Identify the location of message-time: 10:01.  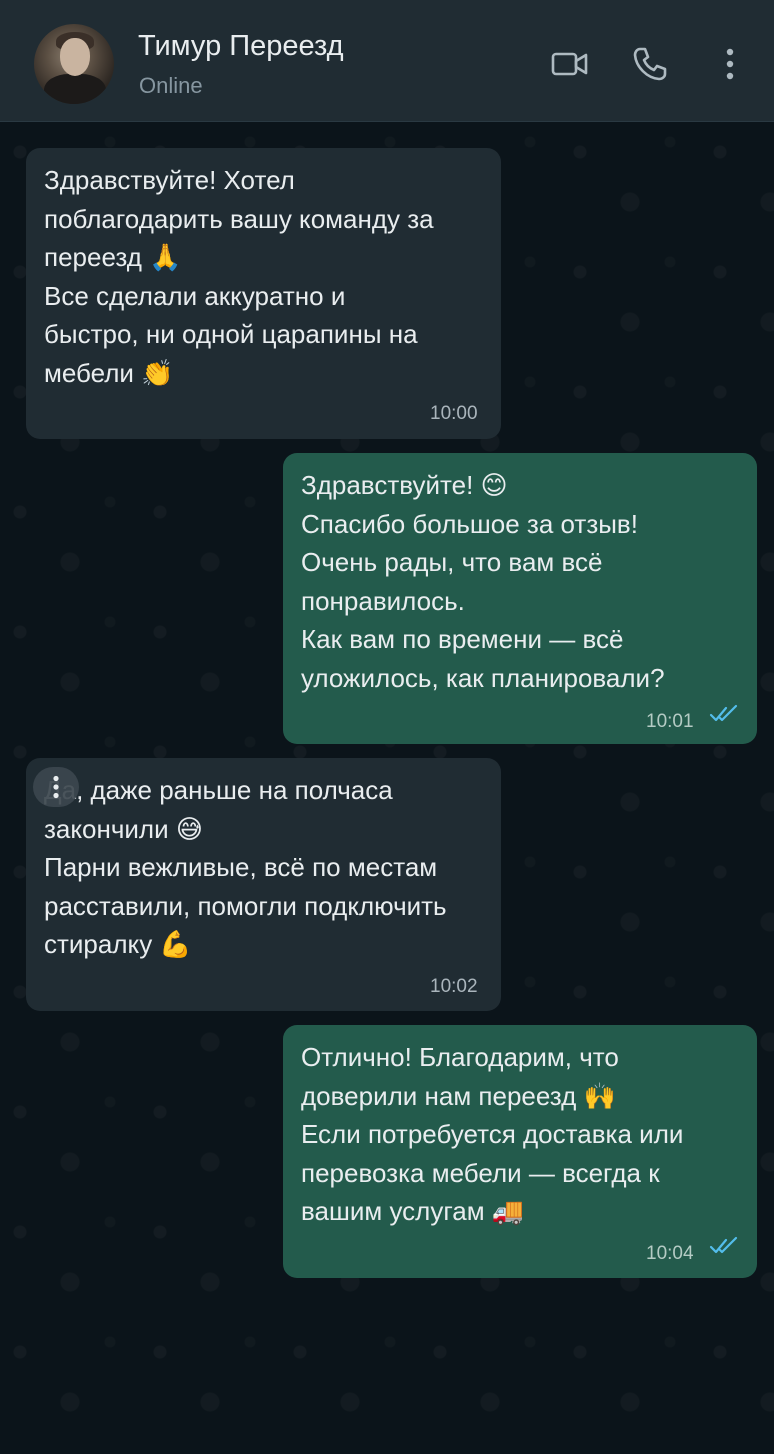
(670, 721).